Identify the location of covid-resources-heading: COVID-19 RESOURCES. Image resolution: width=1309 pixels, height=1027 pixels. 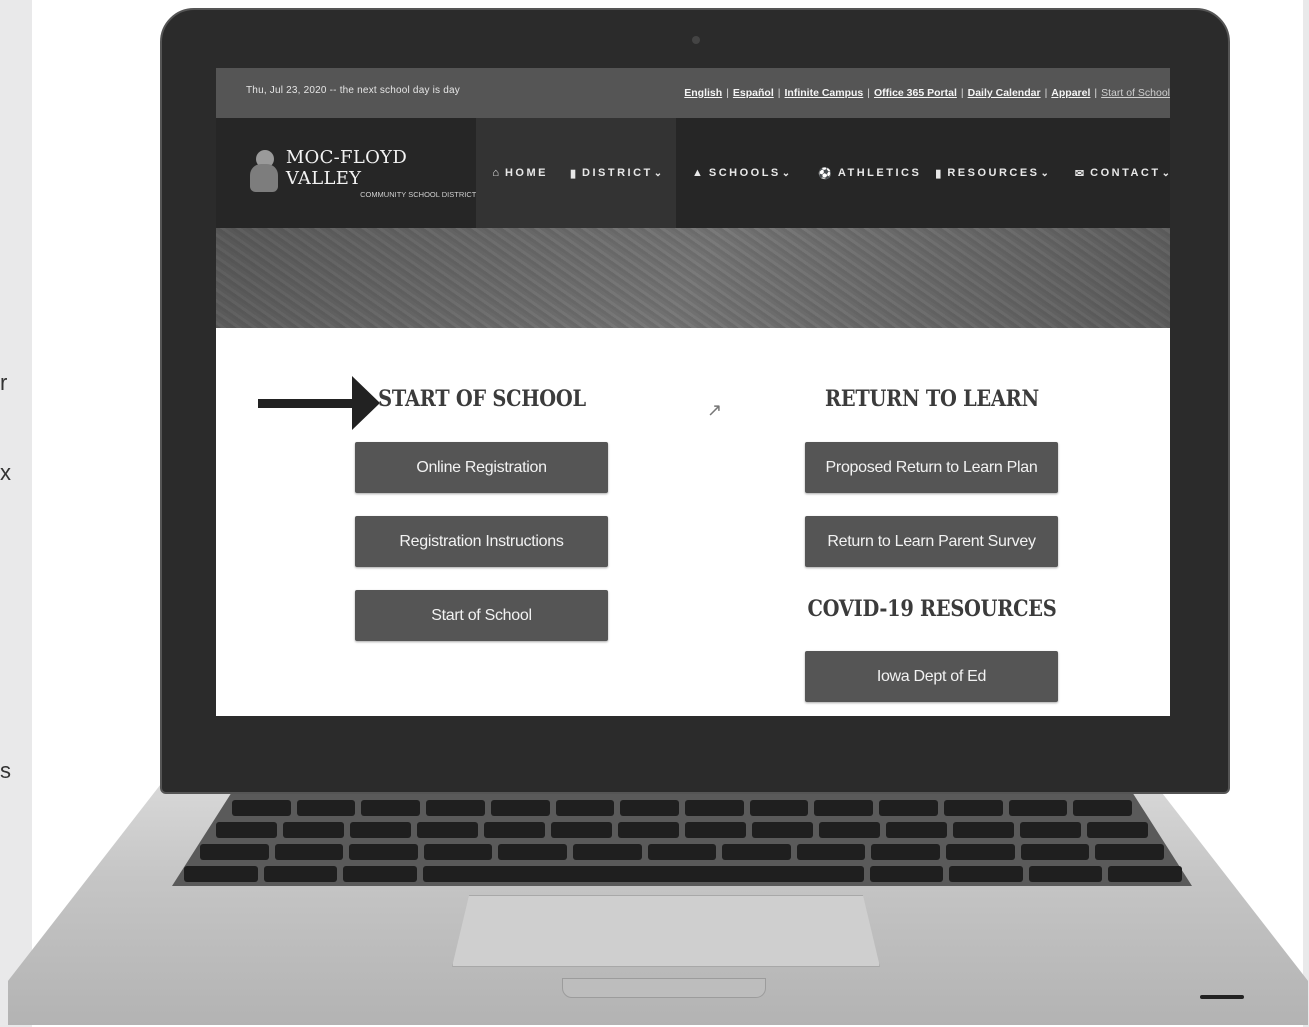
(932, 609).